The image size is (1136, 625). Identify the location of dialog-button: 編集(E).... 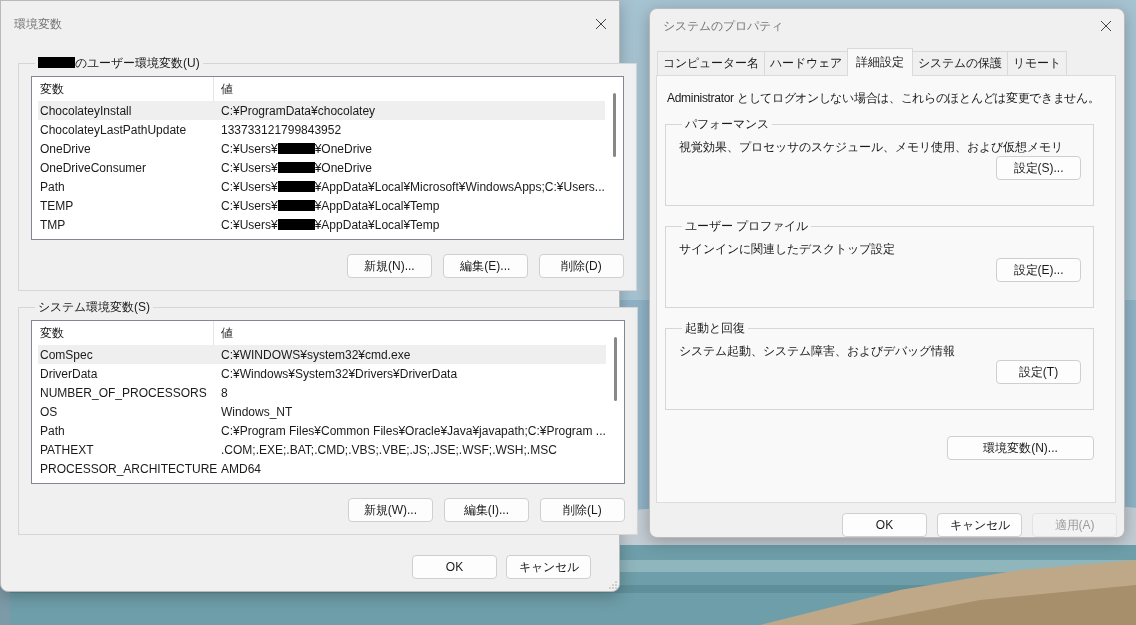
(485, 266).